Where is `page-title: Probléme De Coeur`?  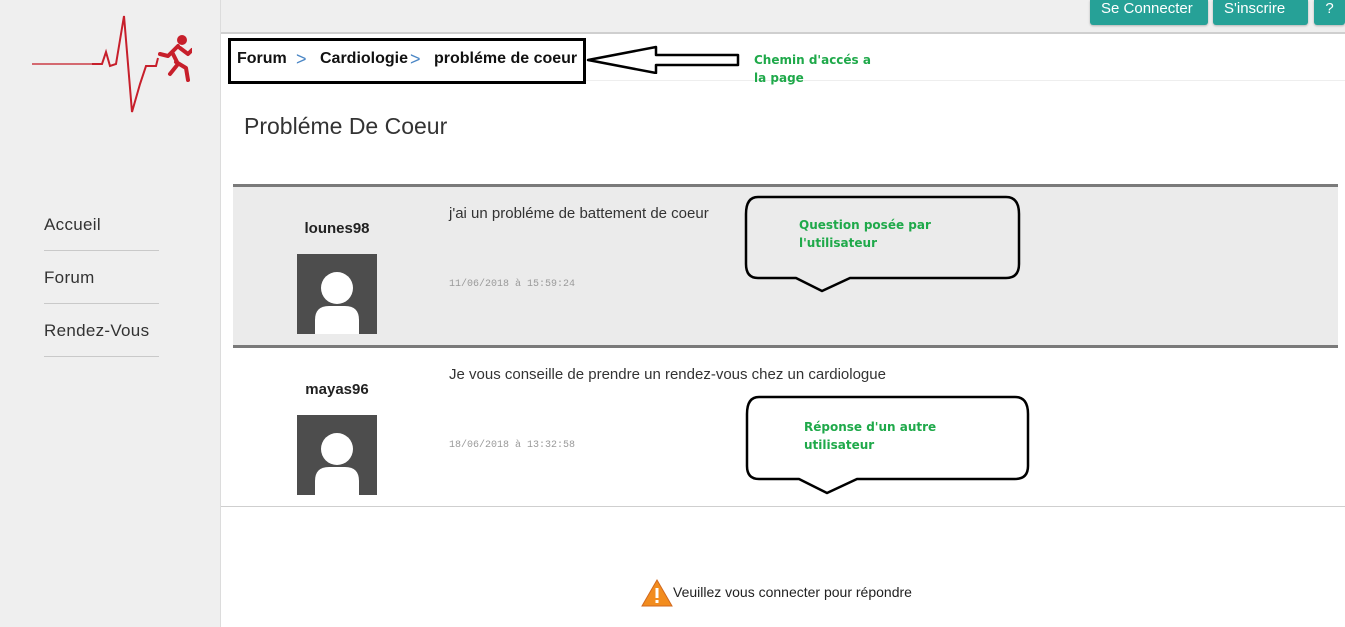
page-title: Probléme De Coeur is located at coordinates (346, 126).